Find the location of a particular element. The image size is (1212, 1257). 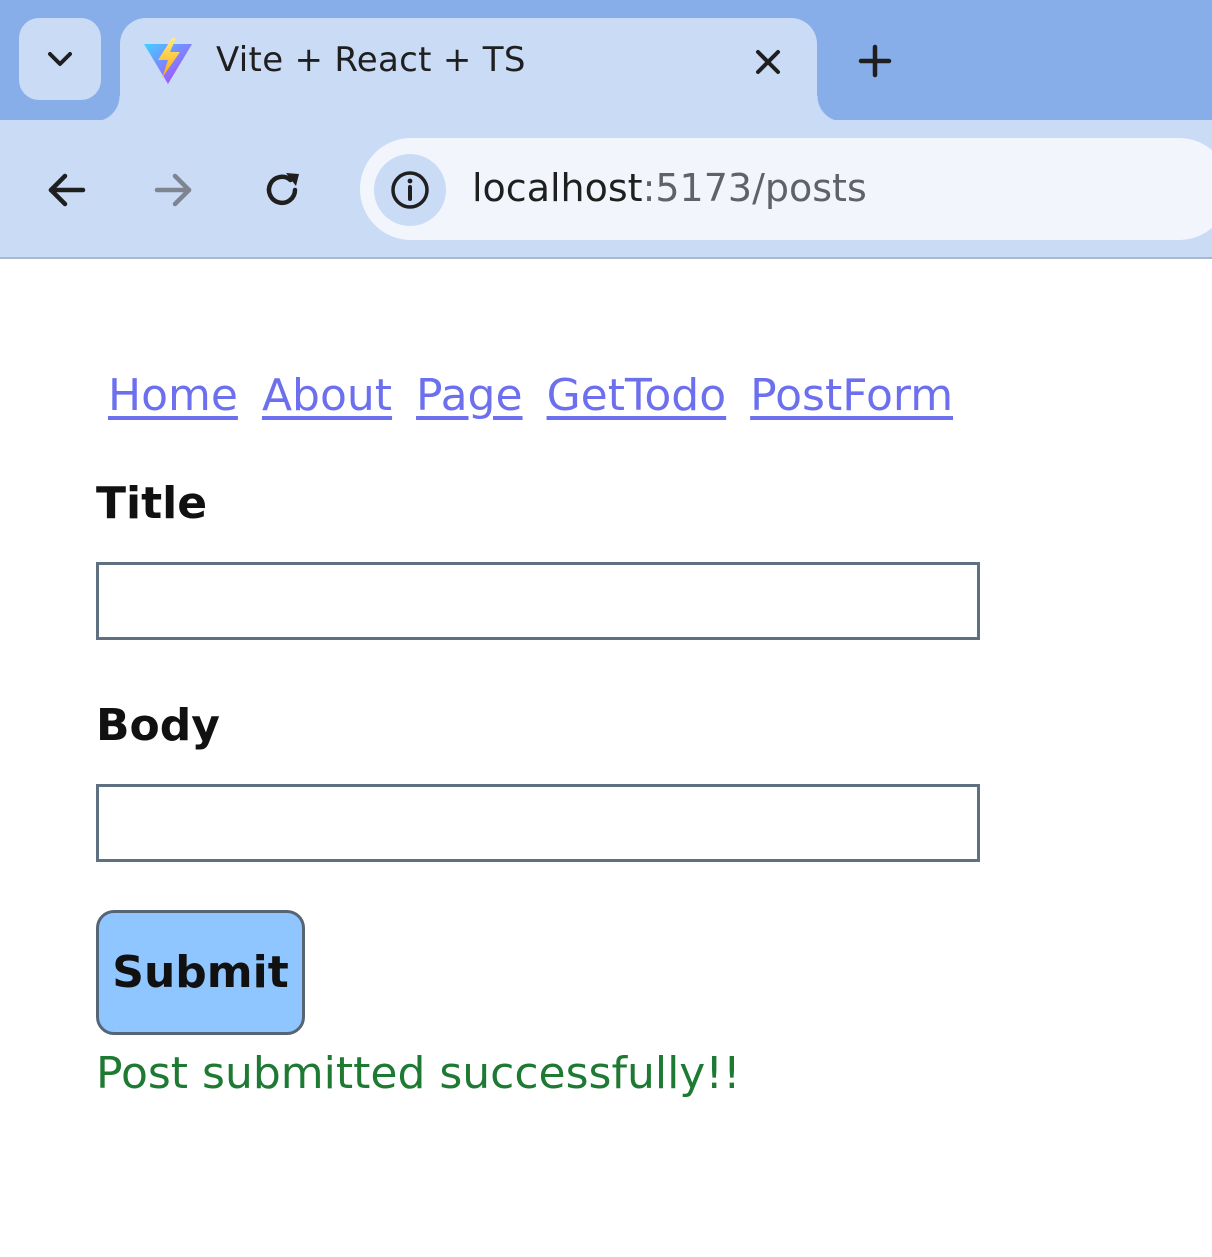

arrow-right-icon is located at coordinates (173, 190).